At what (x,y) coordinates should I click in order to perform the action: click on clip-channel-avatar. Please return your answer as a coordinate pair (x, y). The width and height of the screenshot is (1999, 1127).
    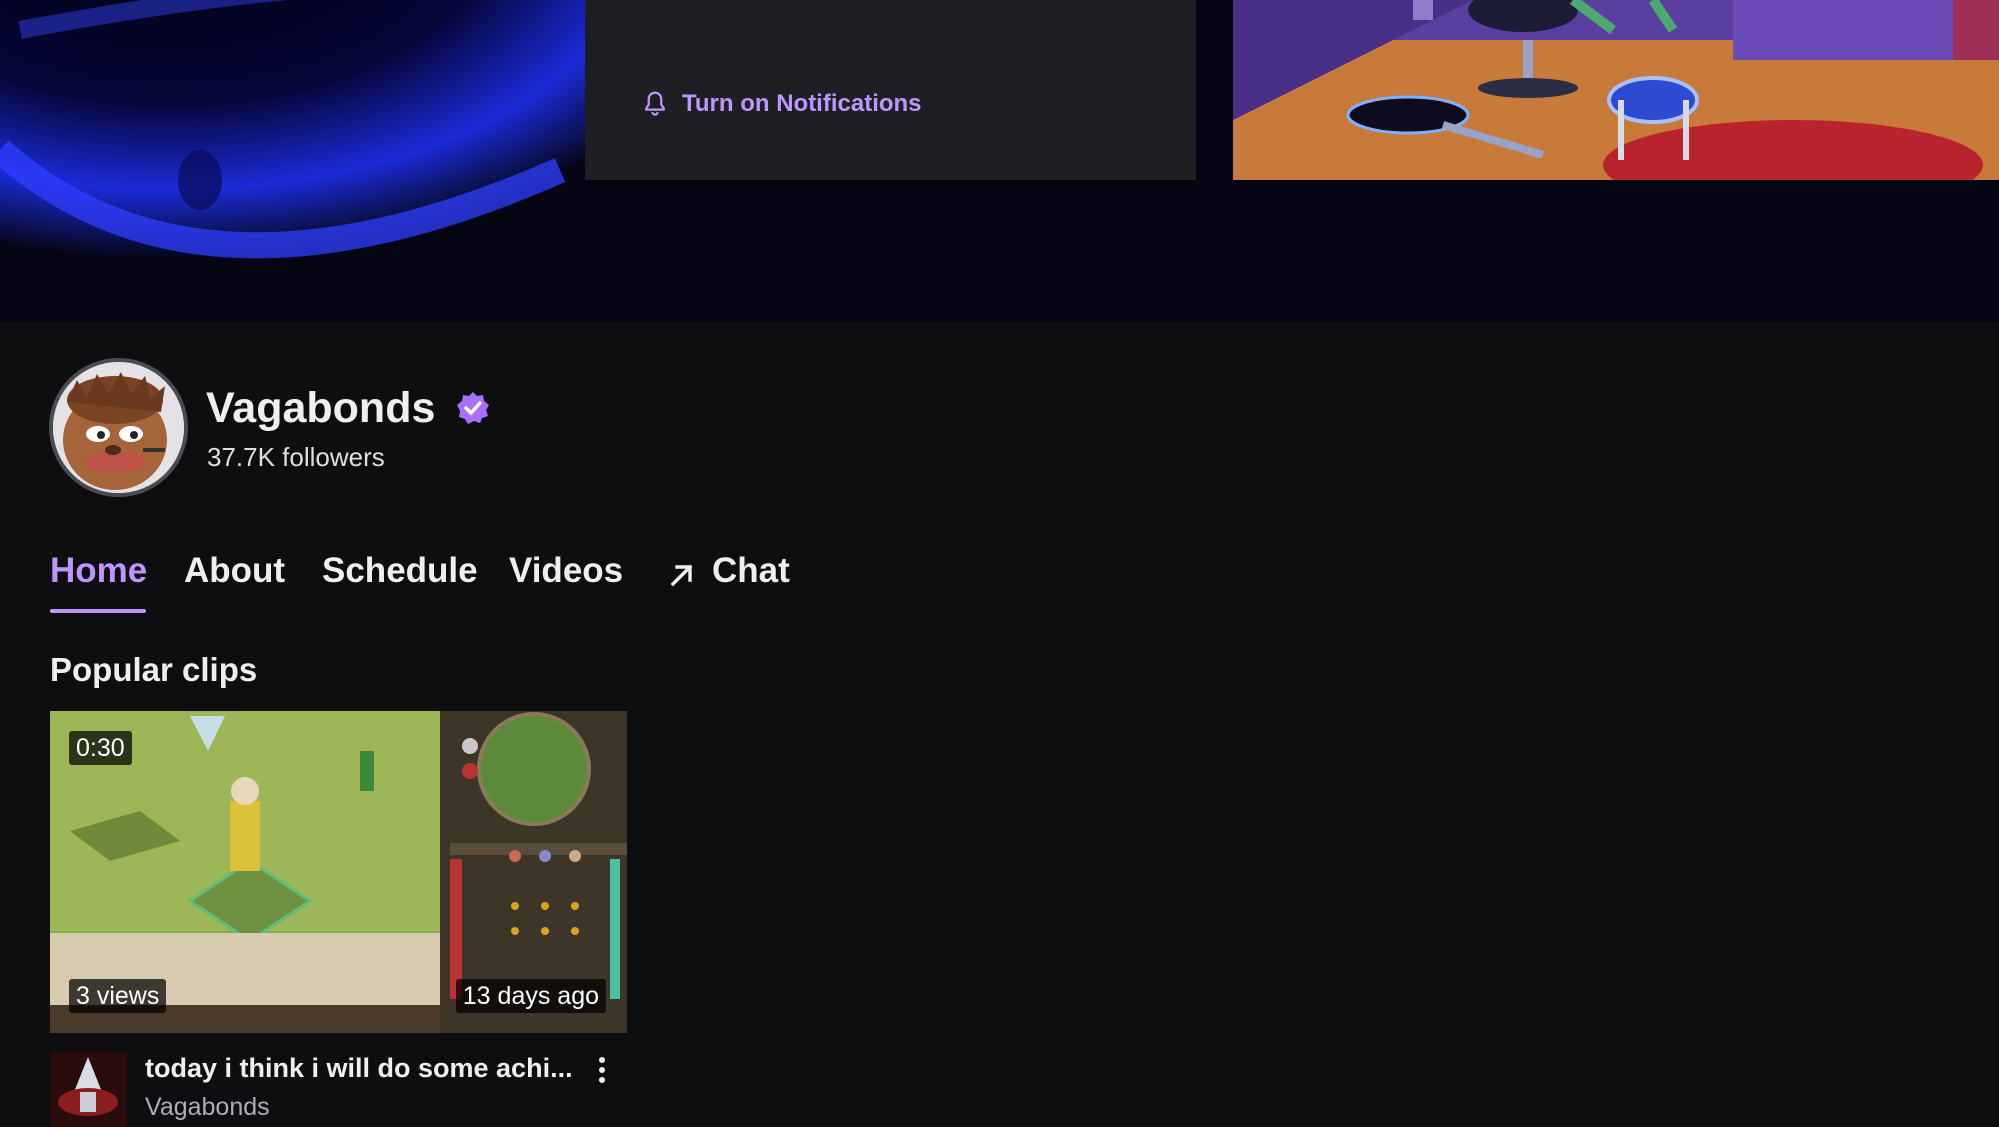
    Looking at the image, I should click on (88, 1089).